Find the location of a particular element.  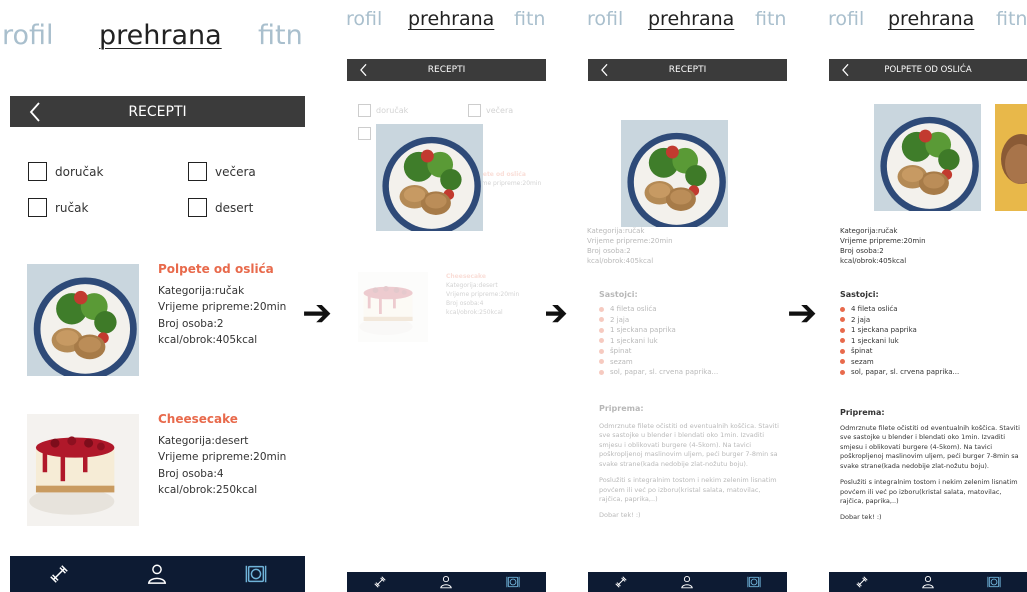

recipe-kcal: kcal/obrok:405kcal is located at coordinates (620, 261).